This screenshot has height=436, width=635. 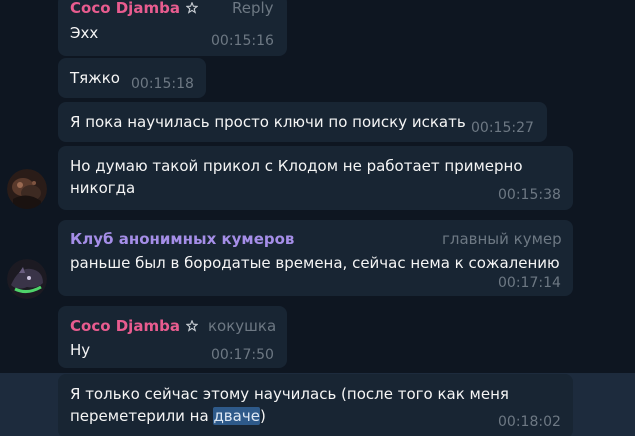 I want to click on message-time: 00:18:02, so click(x=529, y=422).